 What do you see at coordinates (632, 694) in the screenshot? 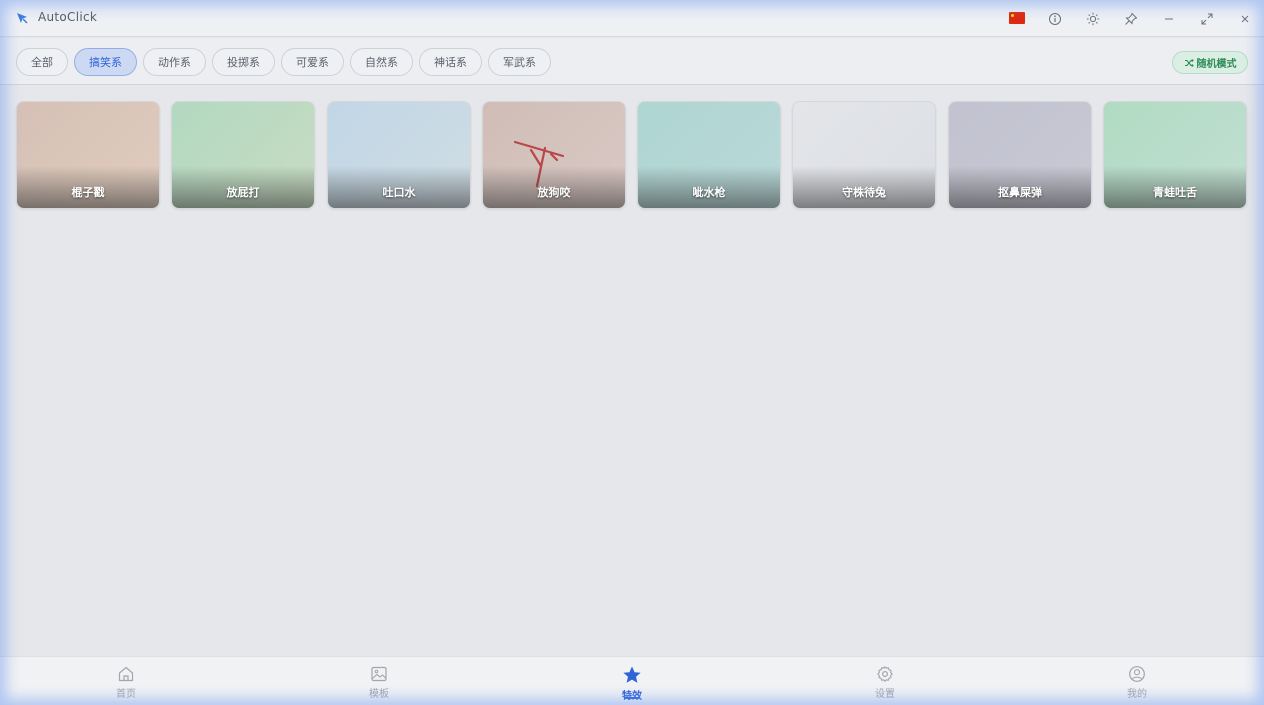
I see `nav-effects-label: 特效` at bounding box center [632, 694].